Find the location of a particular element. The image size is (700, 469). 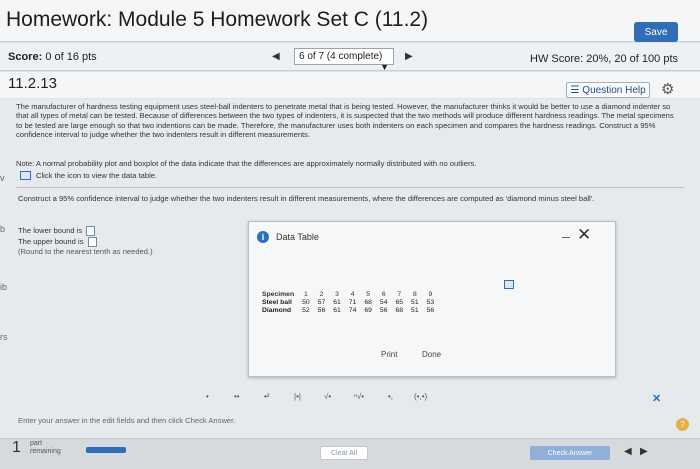

dialog-title: Data Table is located at coordinates (297, 237).